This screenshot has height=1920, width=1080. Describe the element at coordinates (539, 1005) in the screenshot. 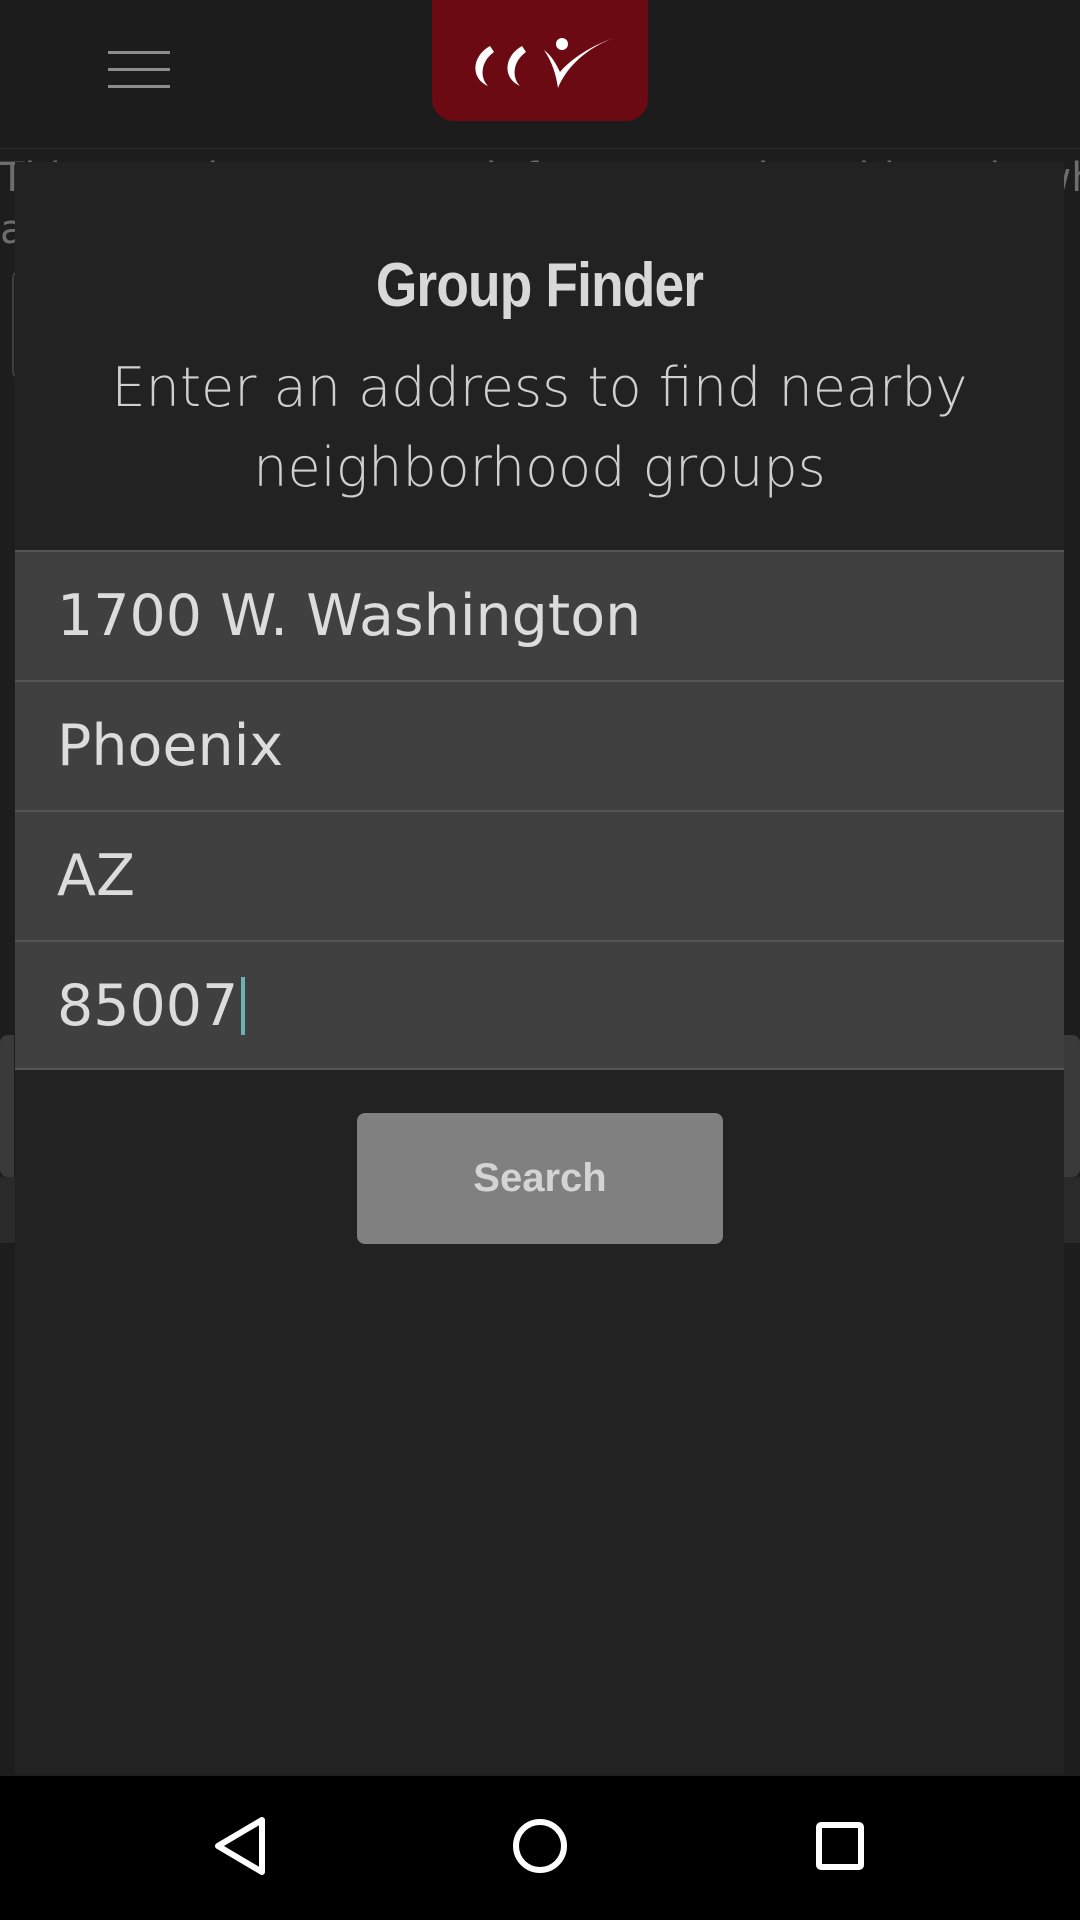

I see `zip-field: 85007` at that location.